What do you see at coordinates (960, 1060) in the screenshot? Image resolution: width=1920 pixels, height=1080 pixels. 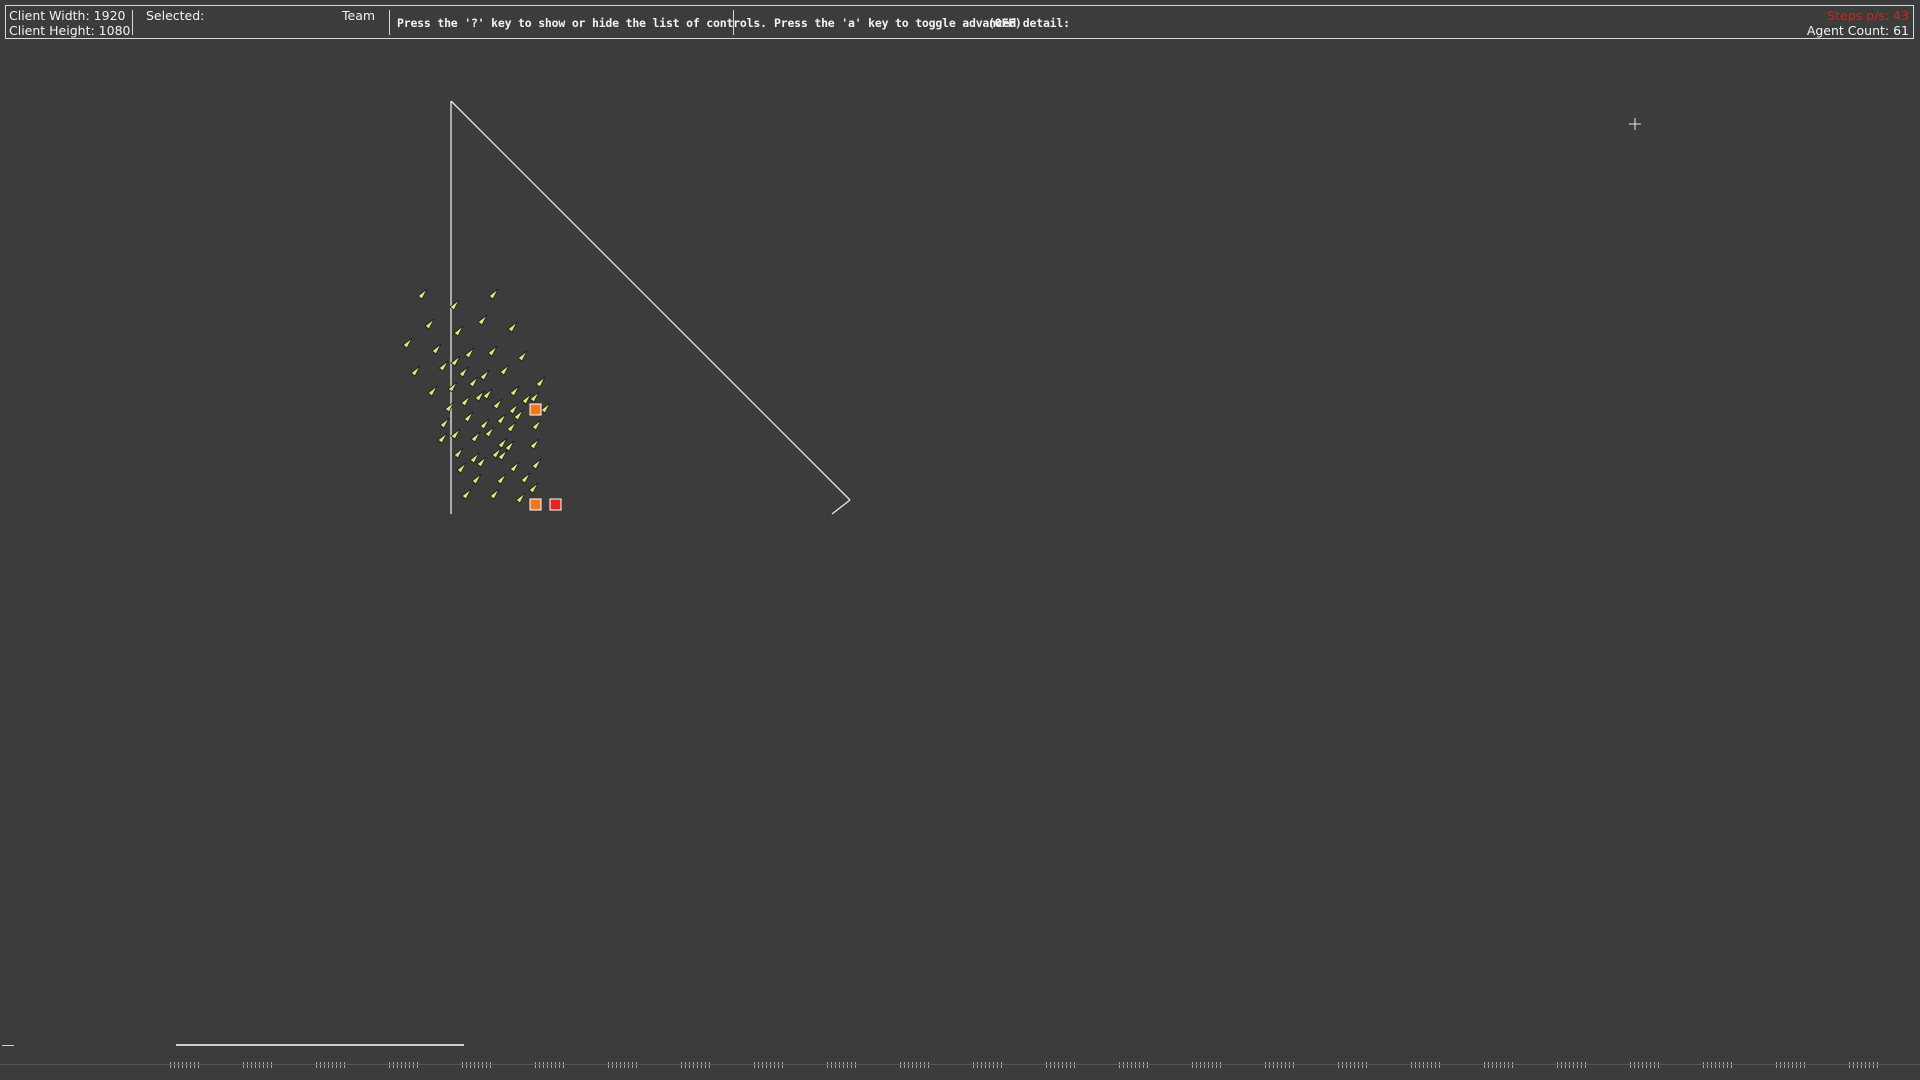 I see `timeline-strip` at bounding box center [960, 1060].